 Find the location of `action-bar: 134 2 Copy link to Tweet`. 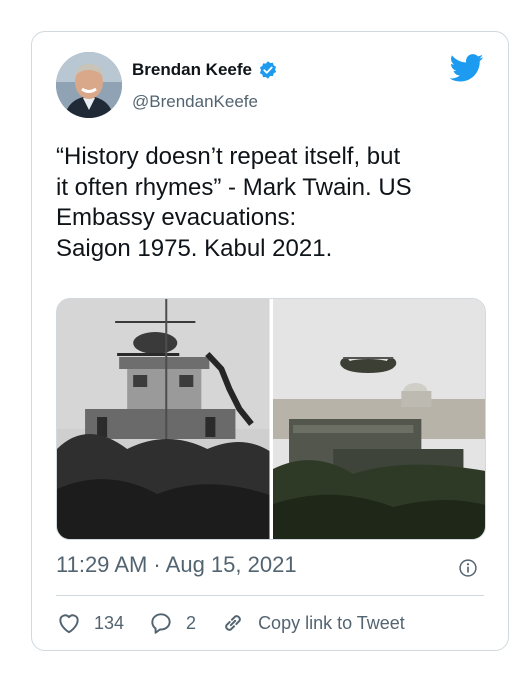

action-bar: 134 2 Copy link to Tweet is located at coordinates (242, 623).